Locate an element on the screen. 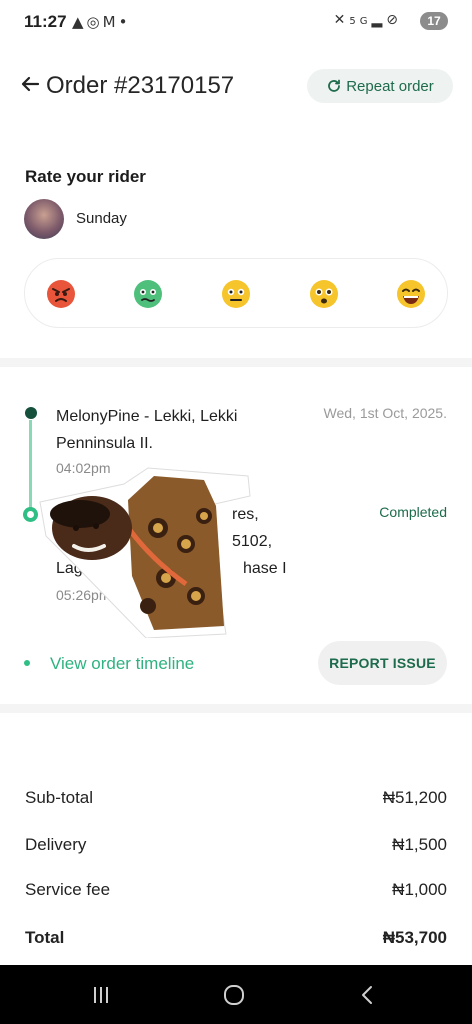 Image resolution: width=472 pixels, height=1024 pixels. subtotal-value: ₦51,200 is located at coordinates (414, 797).